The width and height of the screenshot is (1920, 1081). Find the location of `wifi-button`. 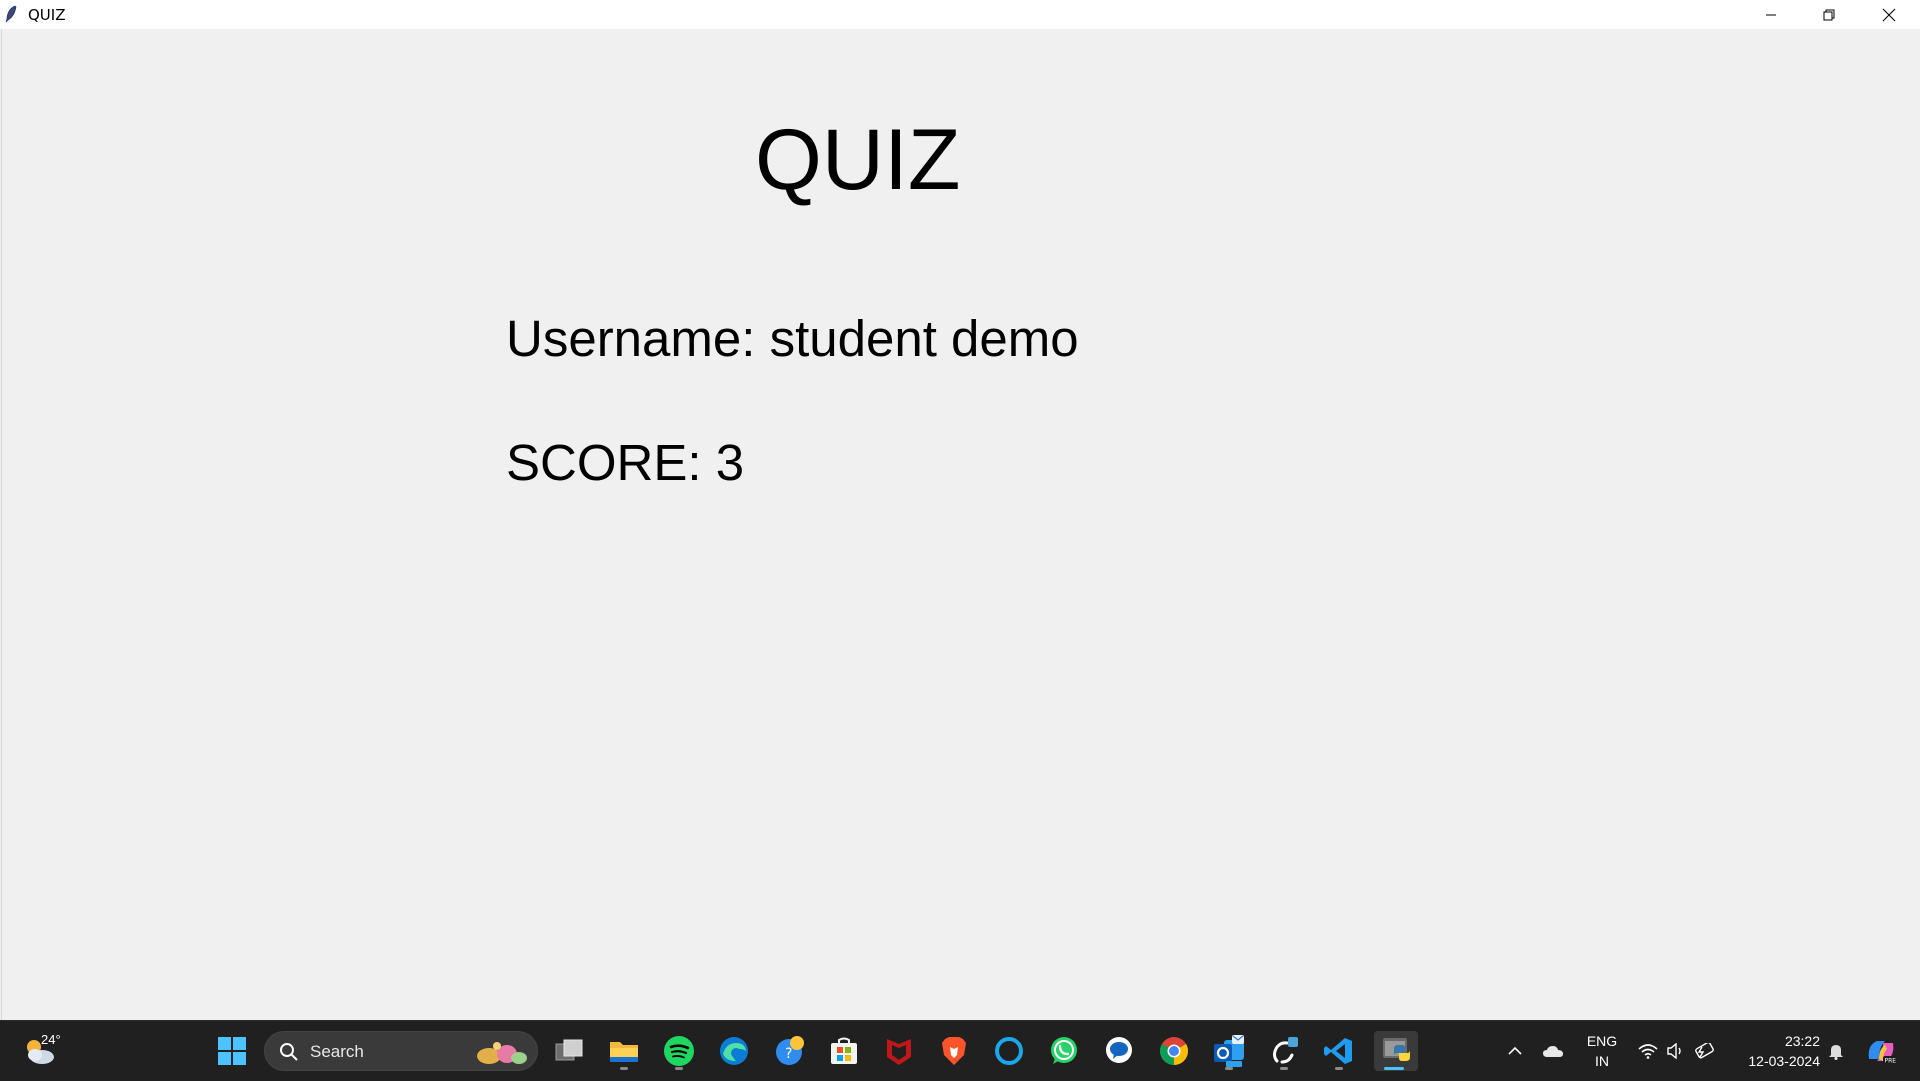

wifi-button is located at coordinates (1648, 1051).